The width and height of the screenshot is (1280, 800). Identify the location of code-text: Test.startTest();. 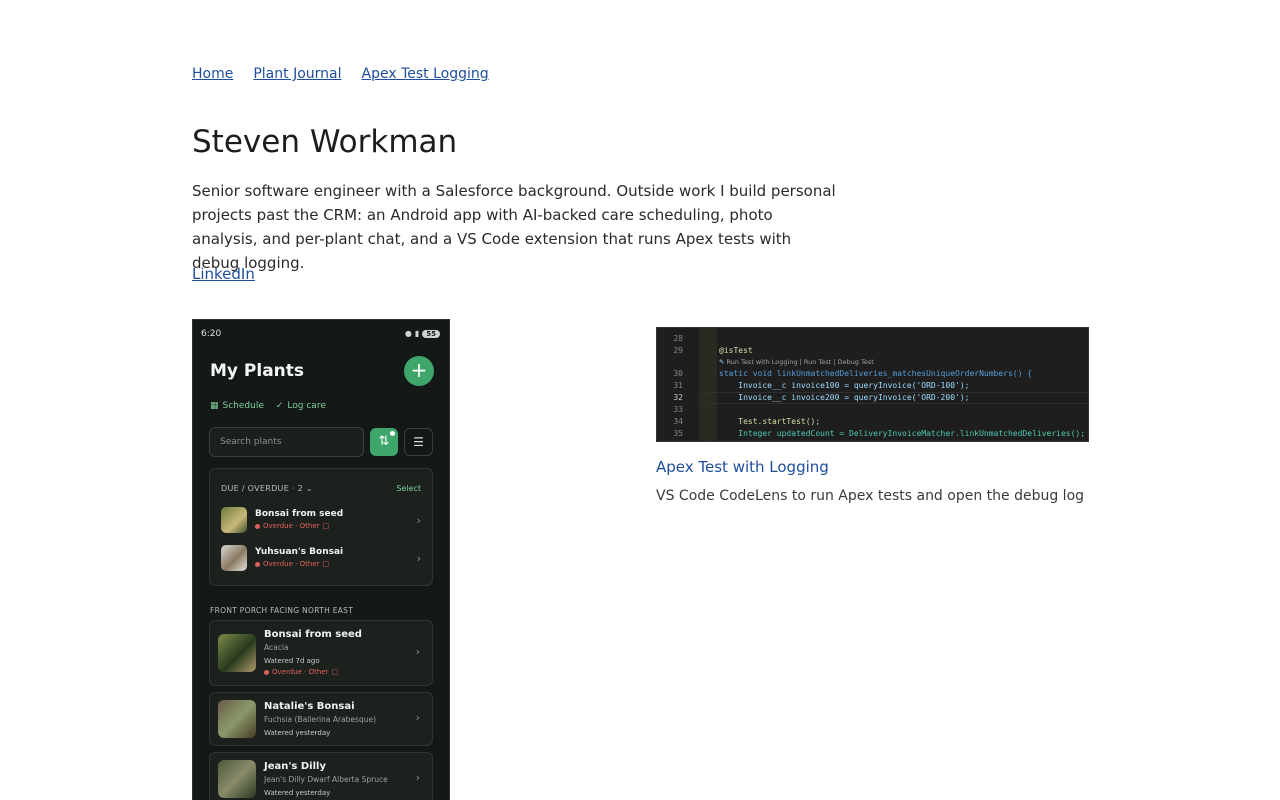
(770, 421).